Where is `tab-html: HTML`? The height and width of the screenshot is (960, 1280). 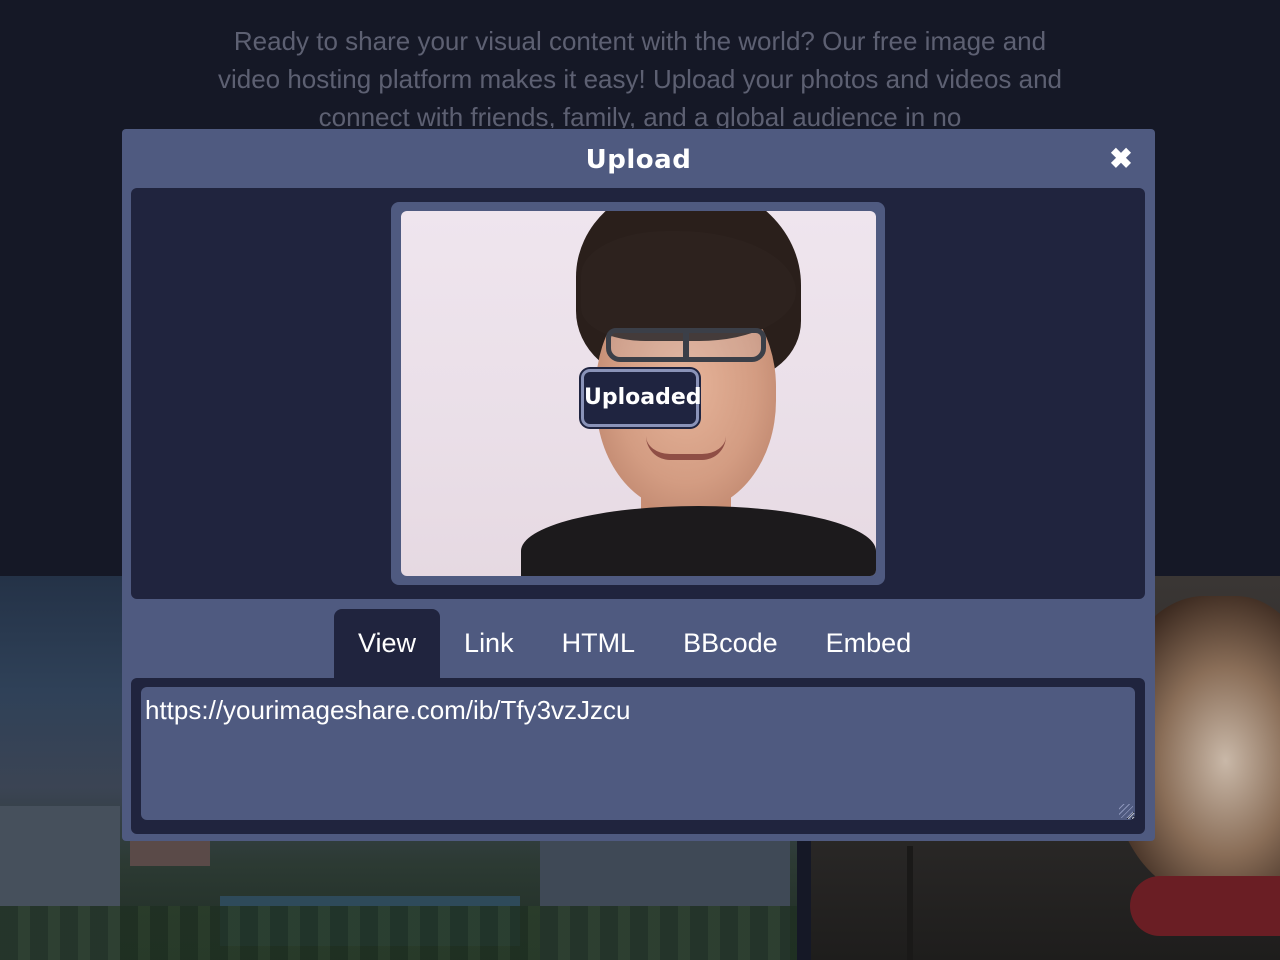
tab-html: HTML is located at coordinates (599, 644).